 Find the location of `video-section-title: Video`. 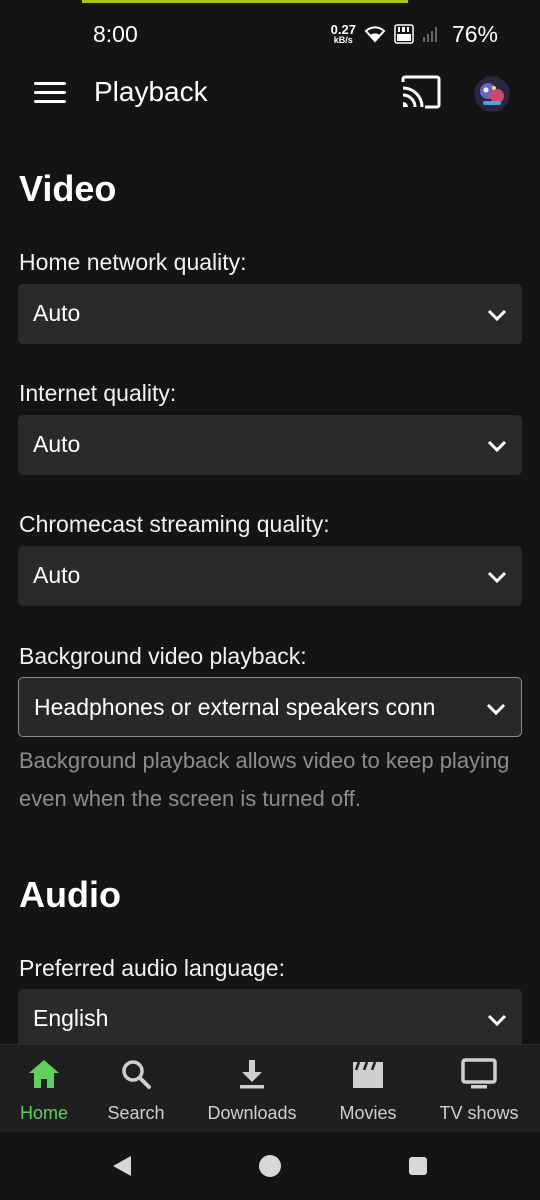

video-section-title: Video is located at coordinates (68, 188).